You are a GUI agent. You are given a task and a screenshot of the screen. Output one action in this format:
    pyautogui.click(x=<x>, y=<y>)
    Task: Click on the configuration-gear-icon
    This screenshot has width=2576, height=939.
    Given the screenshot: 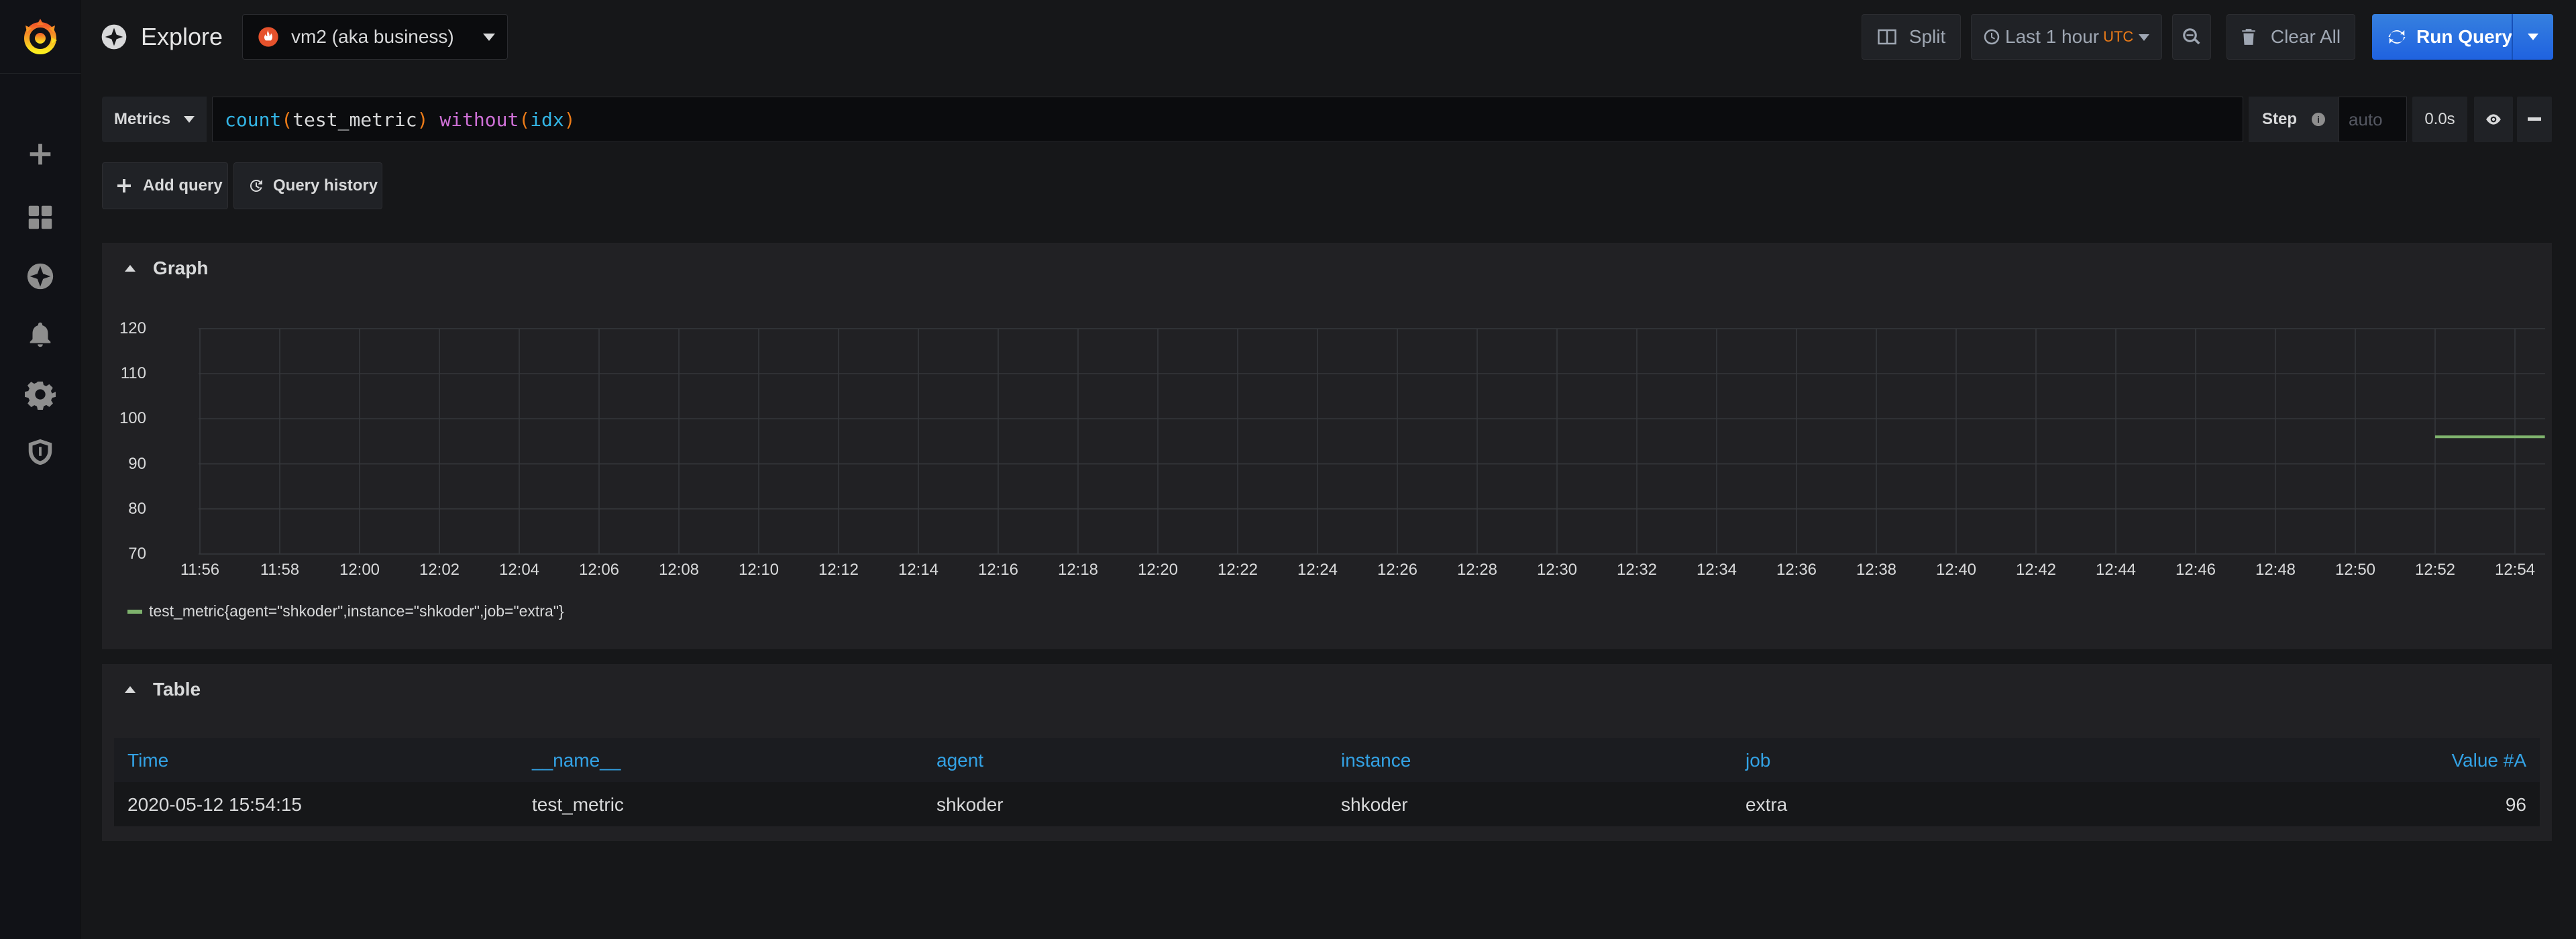 What is the action you would take?
    pyautogui.click(x=40, y=394)
    